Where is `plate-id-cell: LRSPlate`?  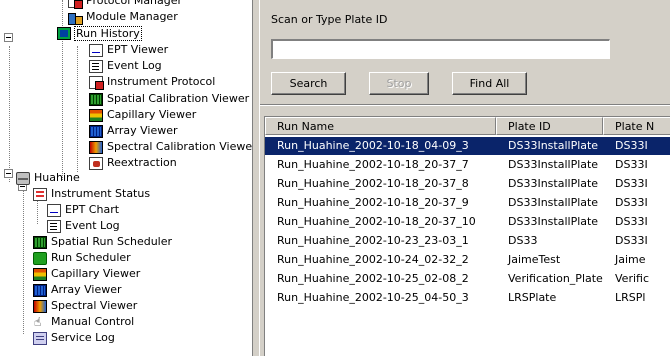 plate-id-cell: LRSPlate is located at coordinates (532, 297).